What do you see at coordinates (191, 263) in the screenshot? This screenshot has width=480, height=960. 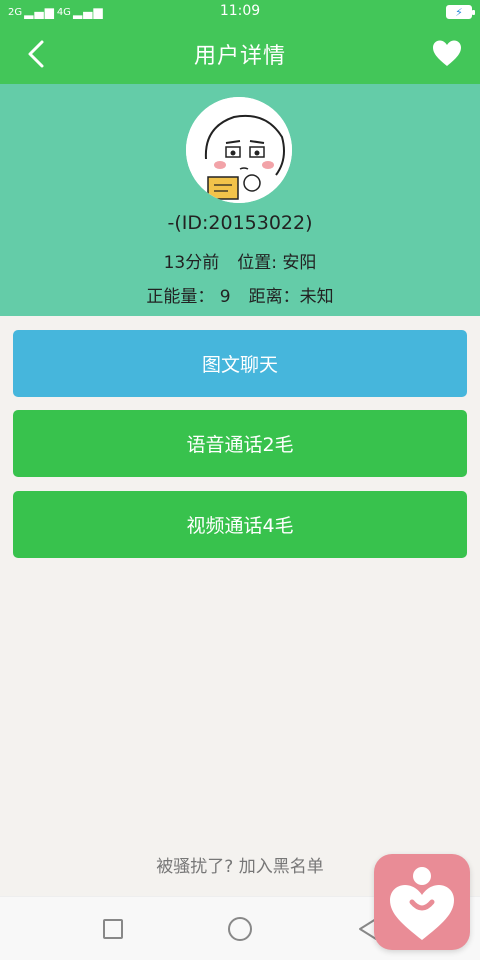 I see `last-seen: 13分前` at bounding box center [191, 263].